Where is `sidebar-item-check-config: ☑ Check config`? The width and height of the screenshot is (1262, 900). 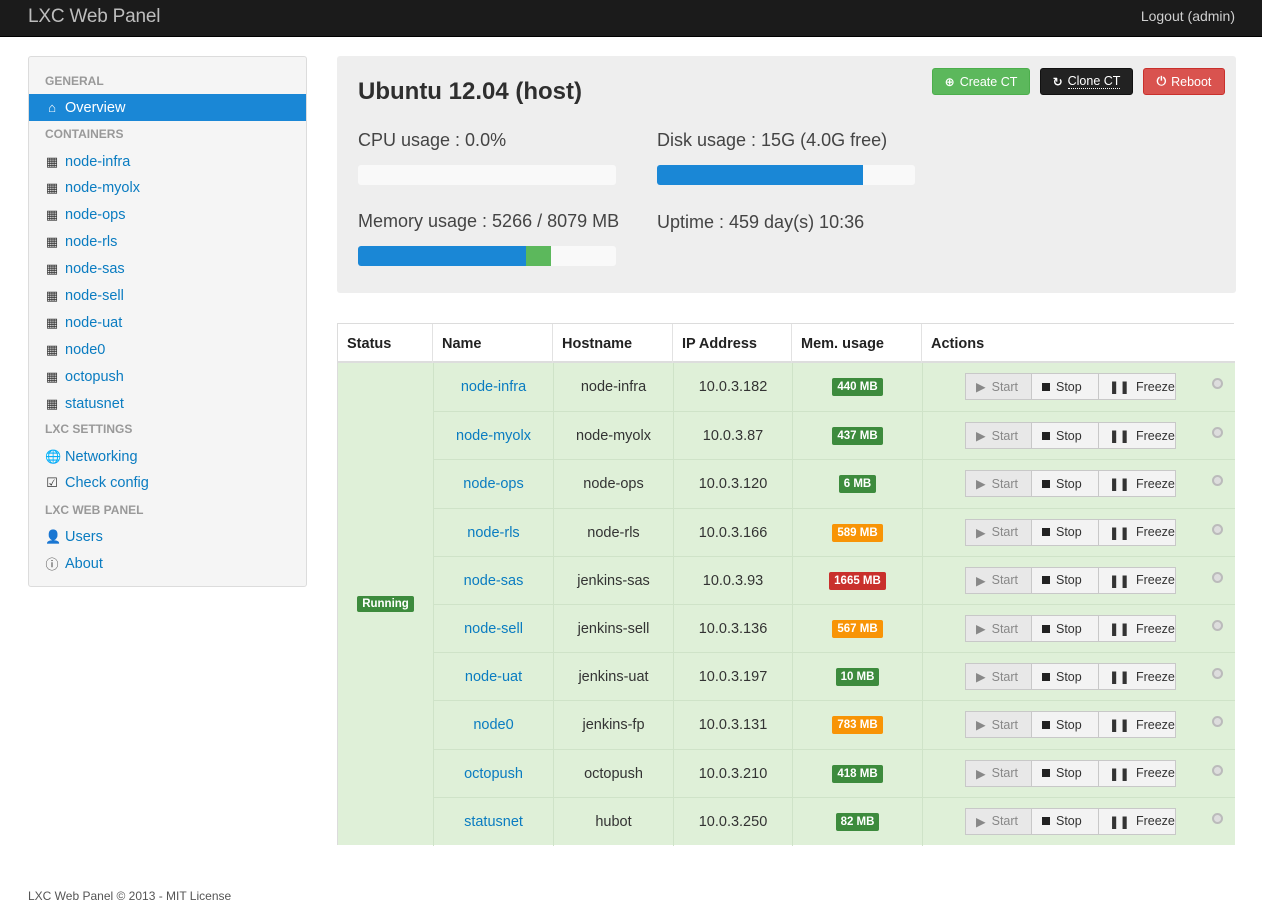
sidebar-item-check-config: ☑ Check config is located at coordinates (167, 482).